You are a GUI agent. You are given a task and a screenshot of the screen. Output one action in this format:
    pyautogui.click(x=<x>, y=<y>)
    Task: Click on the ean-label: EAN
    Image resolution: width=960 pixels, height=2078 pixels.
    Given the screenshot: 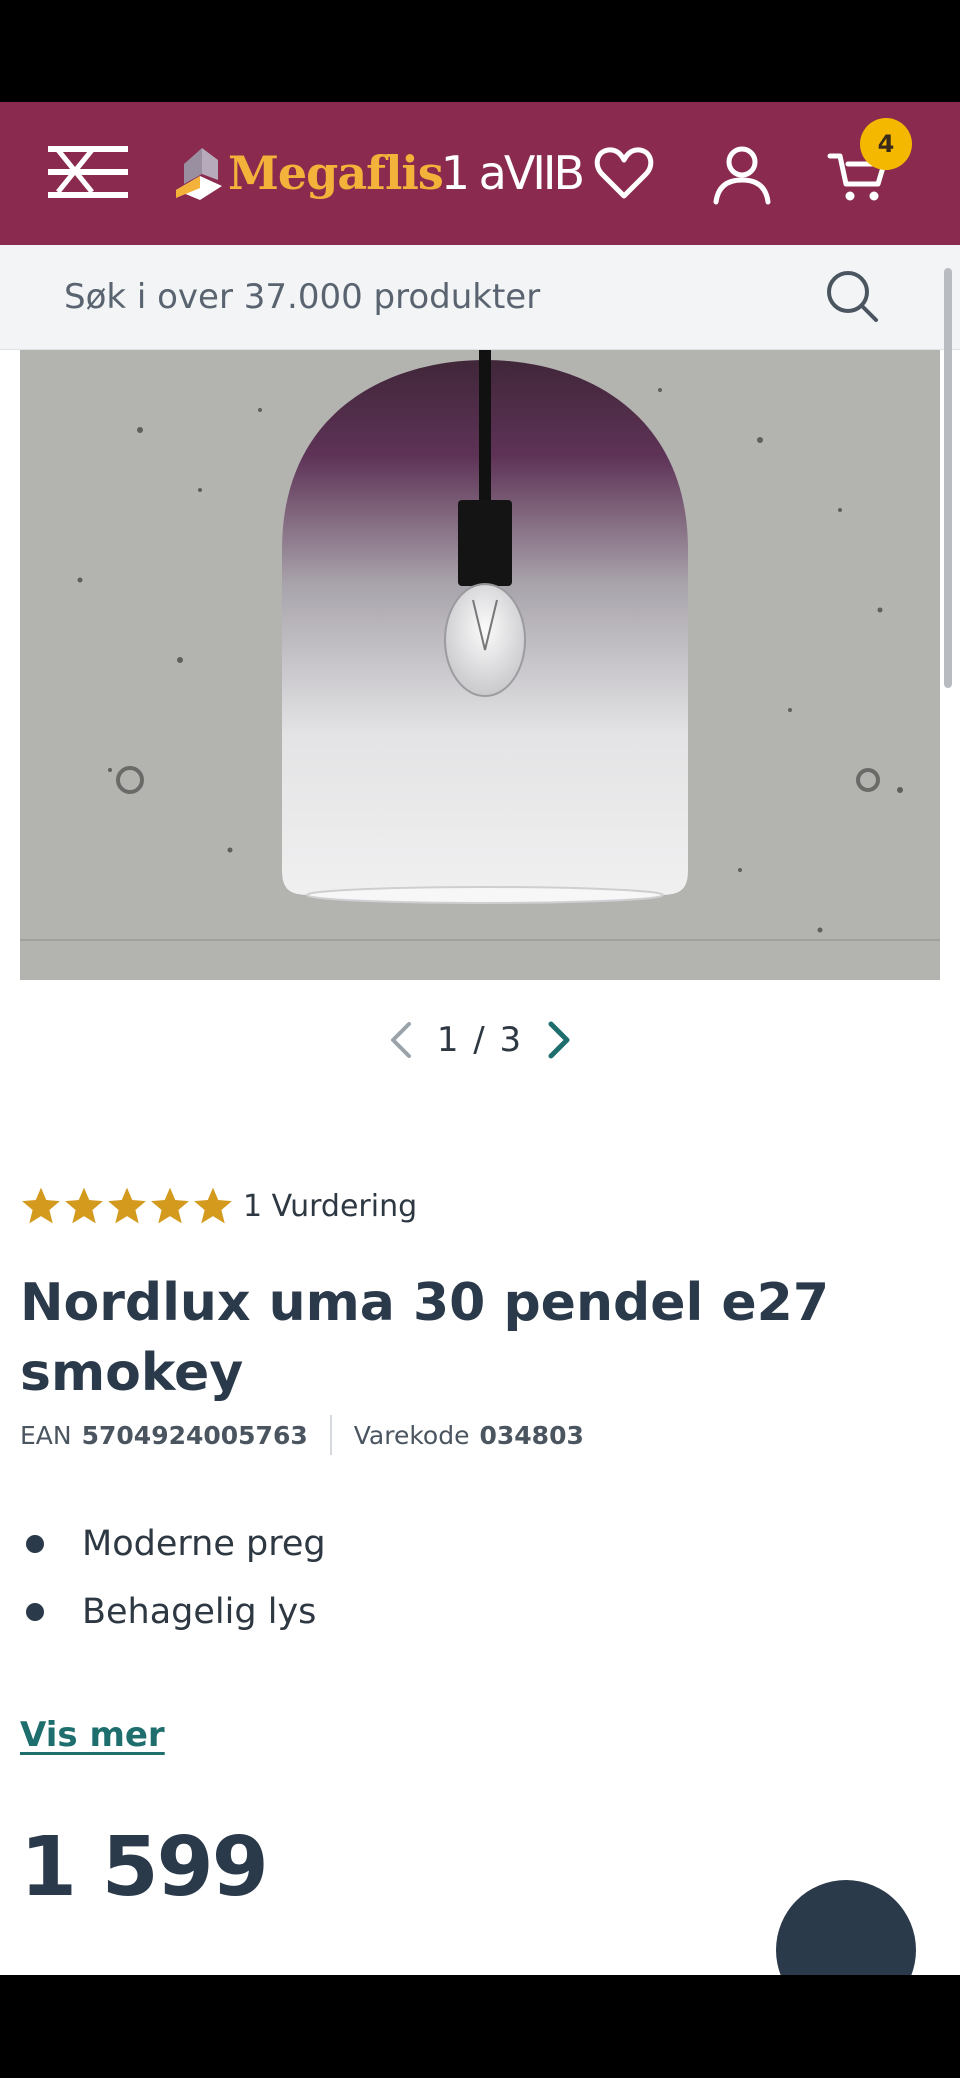 What is the action you would take?
    pyautogui.click(x=46, y=1435)
    